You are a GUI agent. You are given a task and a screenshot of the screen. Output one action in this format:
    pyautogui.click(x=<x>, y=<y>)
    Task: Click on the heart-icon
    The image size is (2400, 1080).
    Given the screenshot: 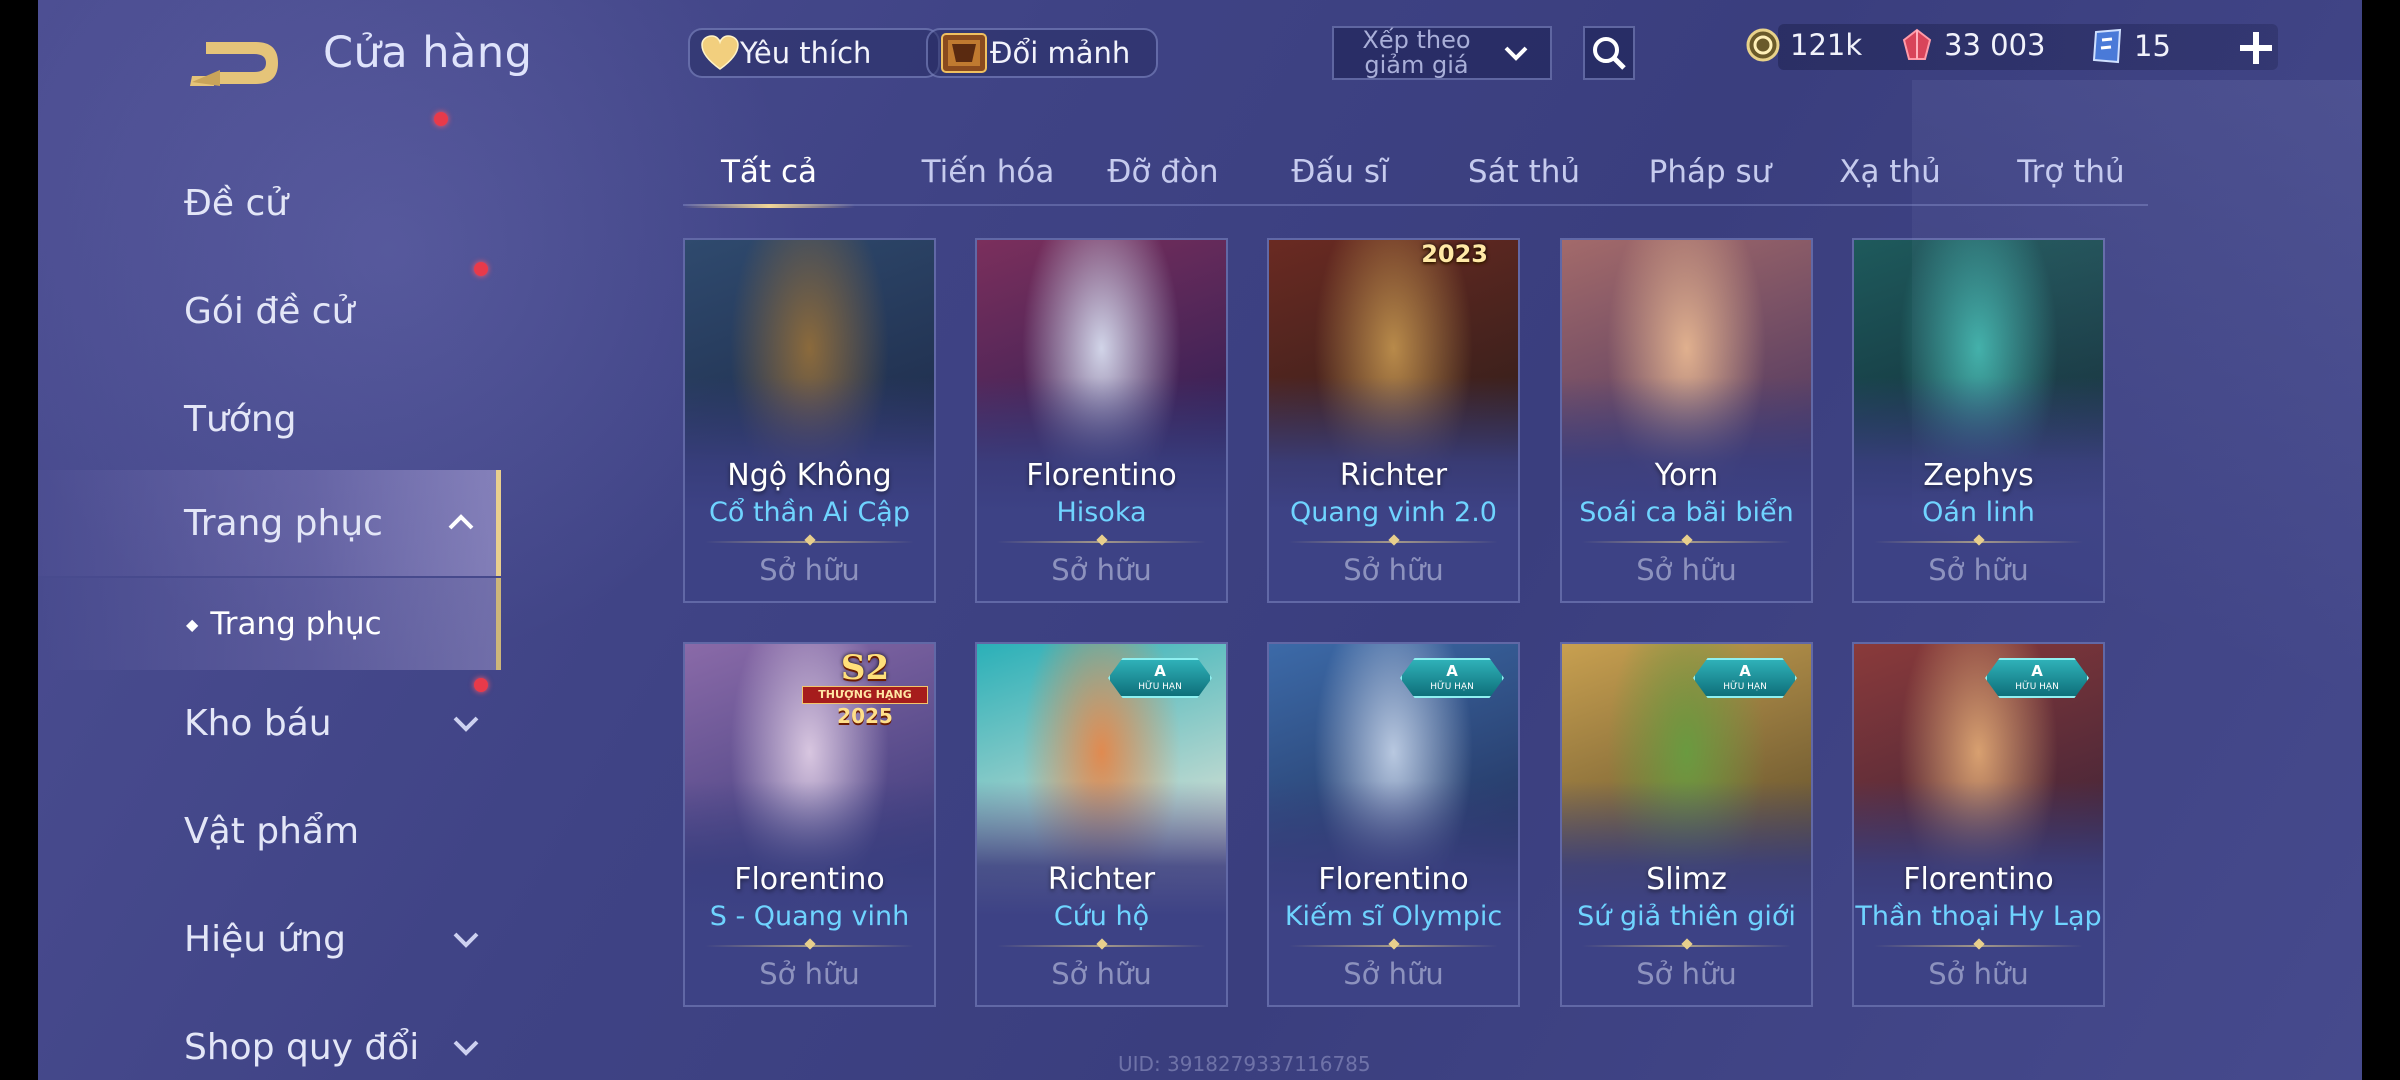 What is the action you would take?
    pyautogui.click(x=720, y=52)
    